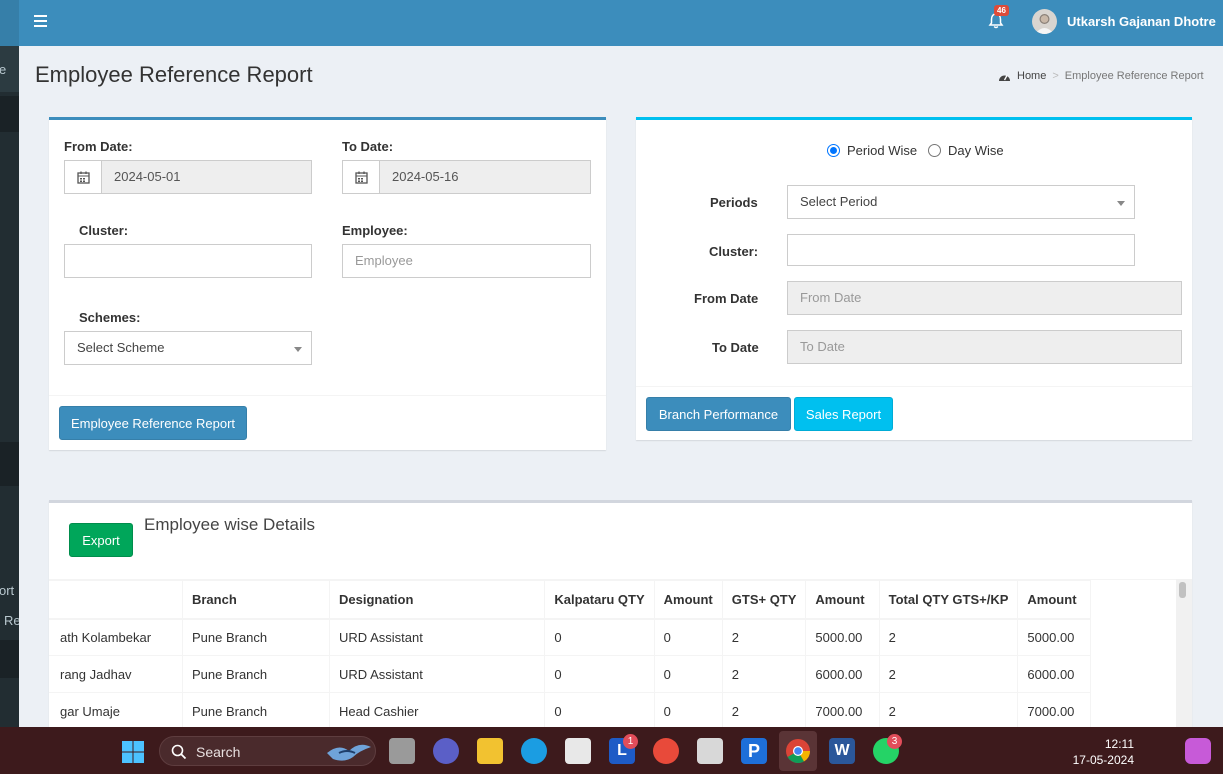 The width and height of the screenshot is (1223, 774). I want to click on table-scrollbar, so click(1184, 654).